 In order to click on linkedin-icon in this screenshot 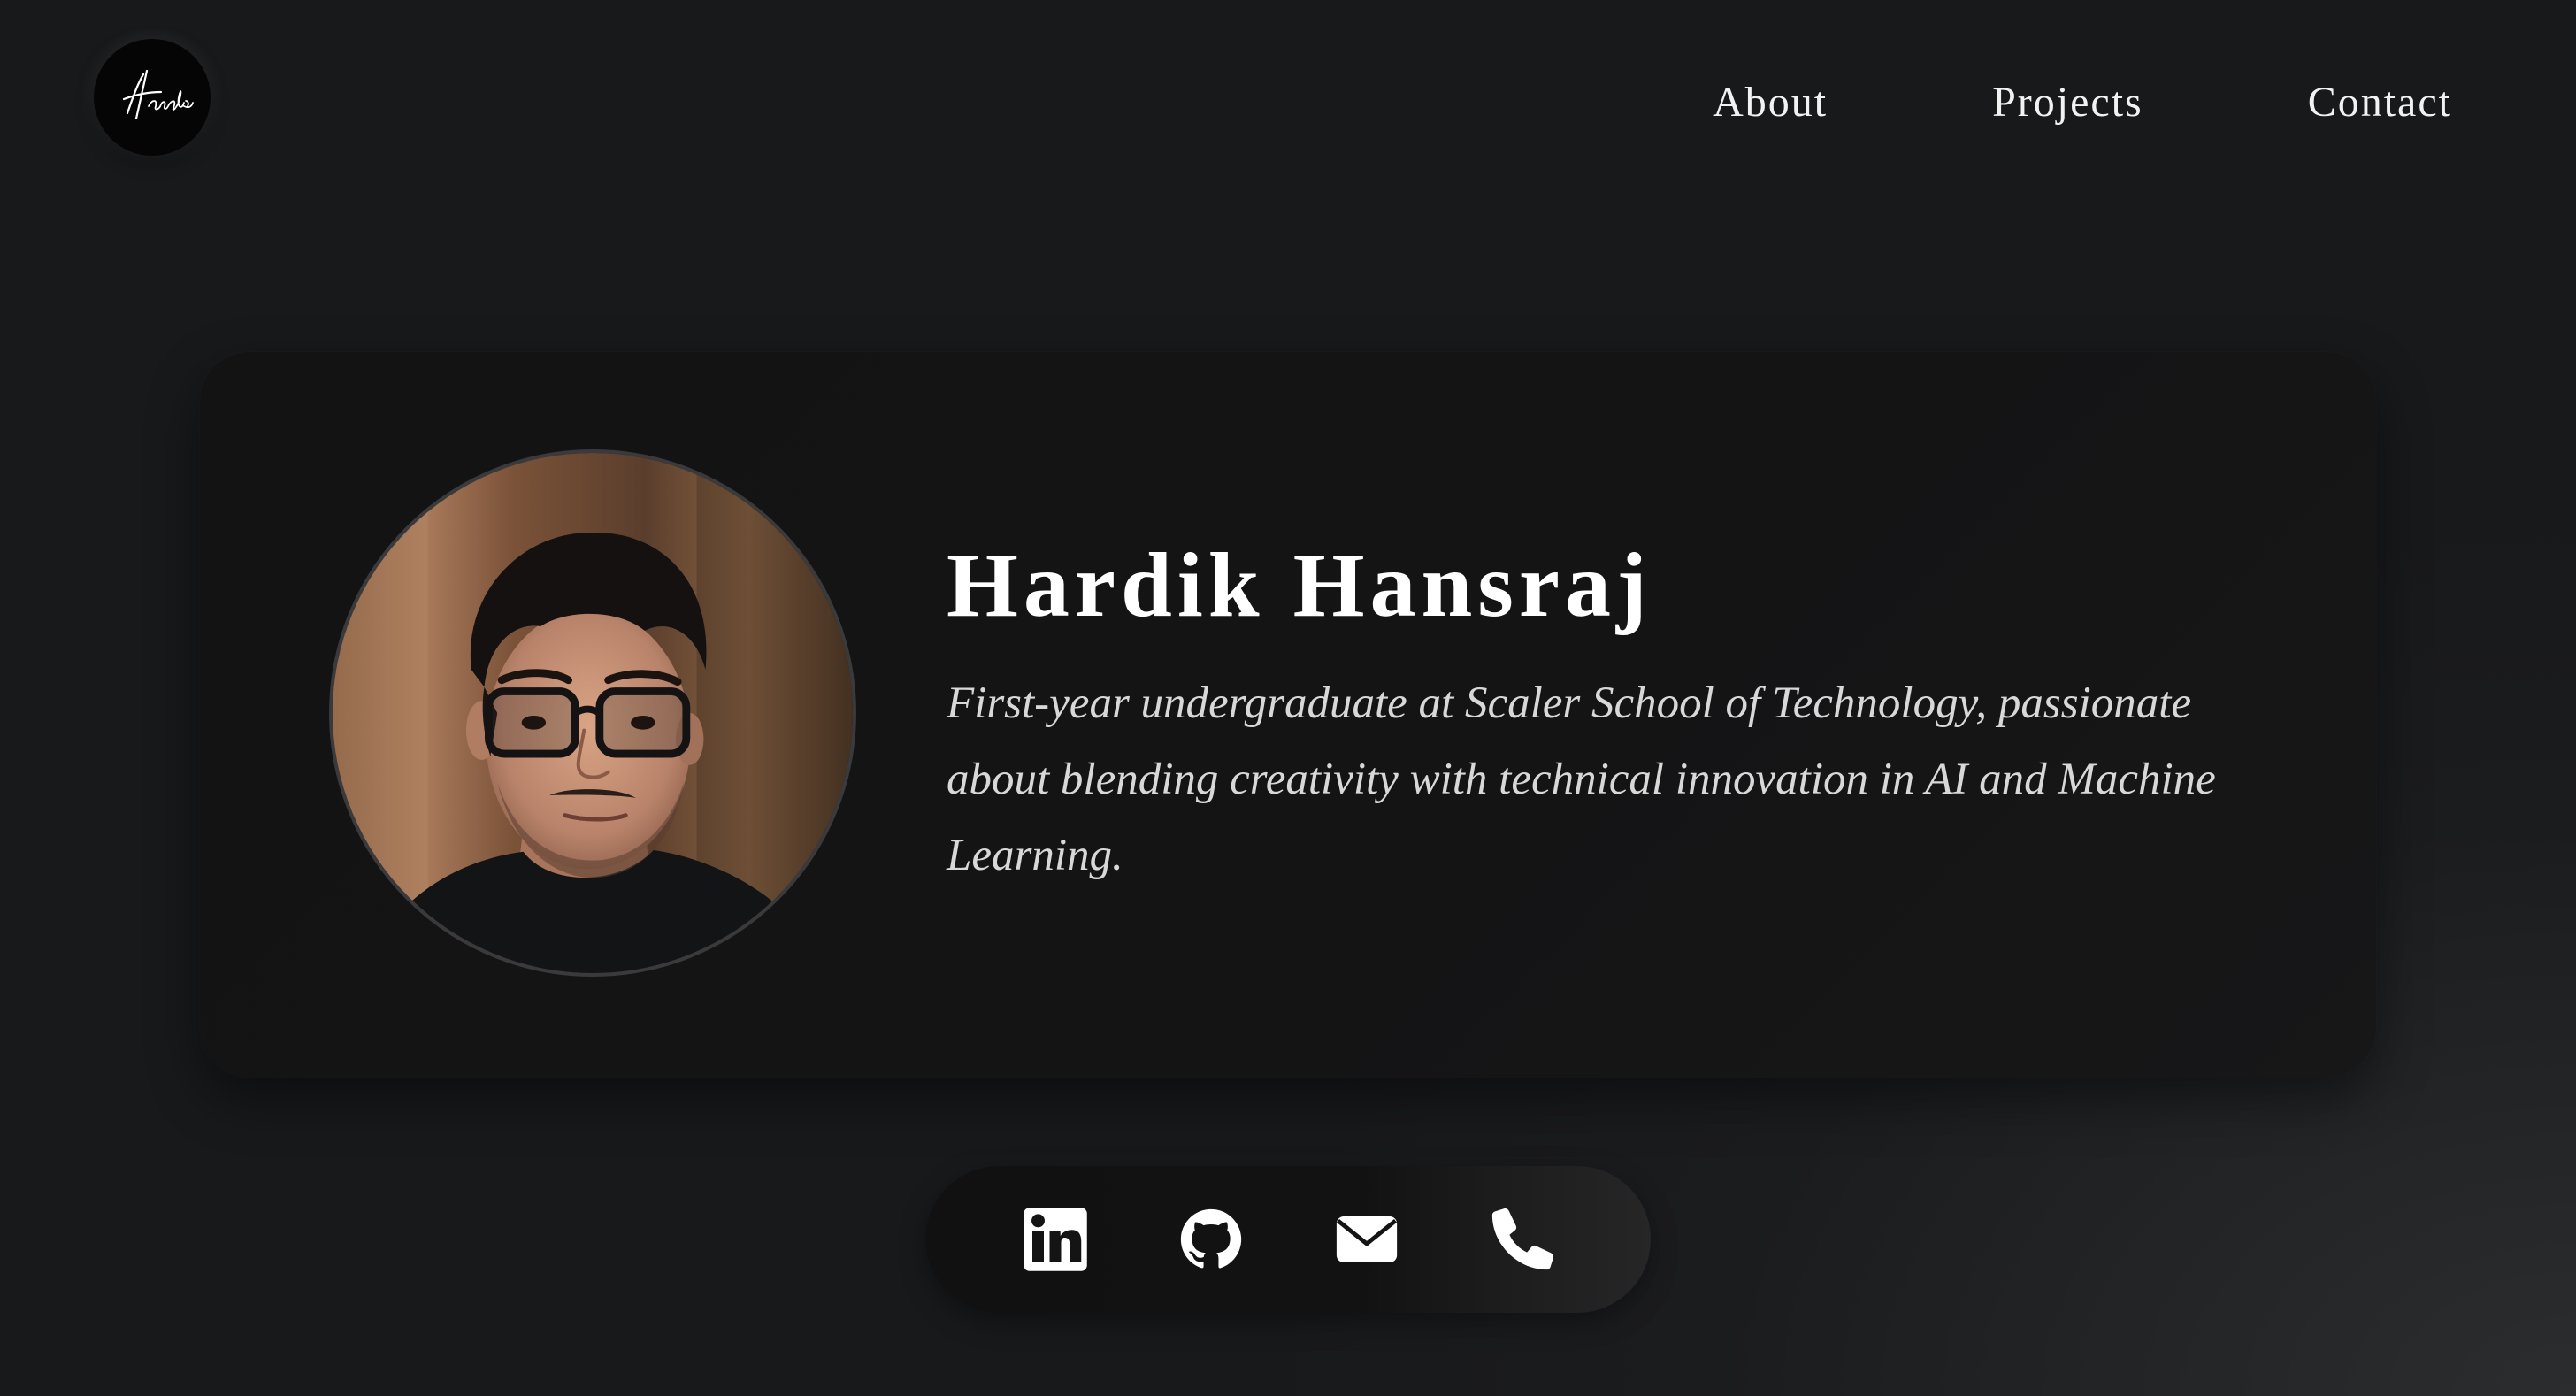, I will do `click(1055, 1239)`.